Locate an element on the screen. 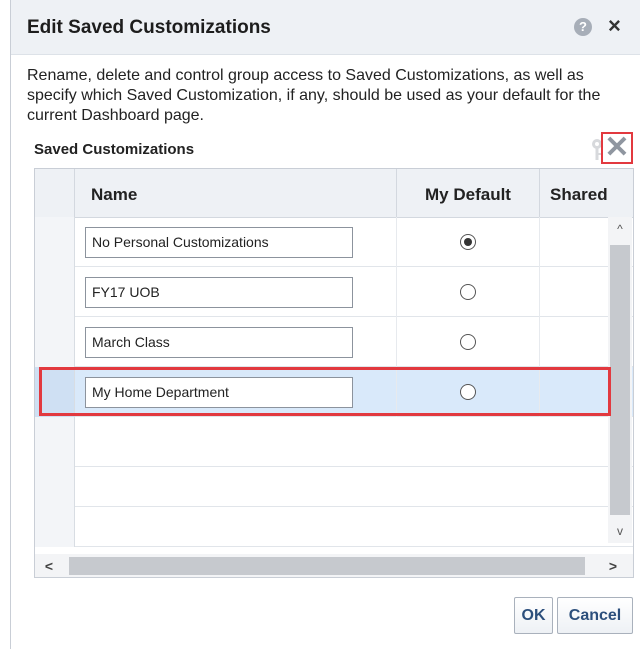 Image resolution: width=640 pixels, height=649 pixels. name-cell: No Personal Customizations is located at coordinates (236, 242).